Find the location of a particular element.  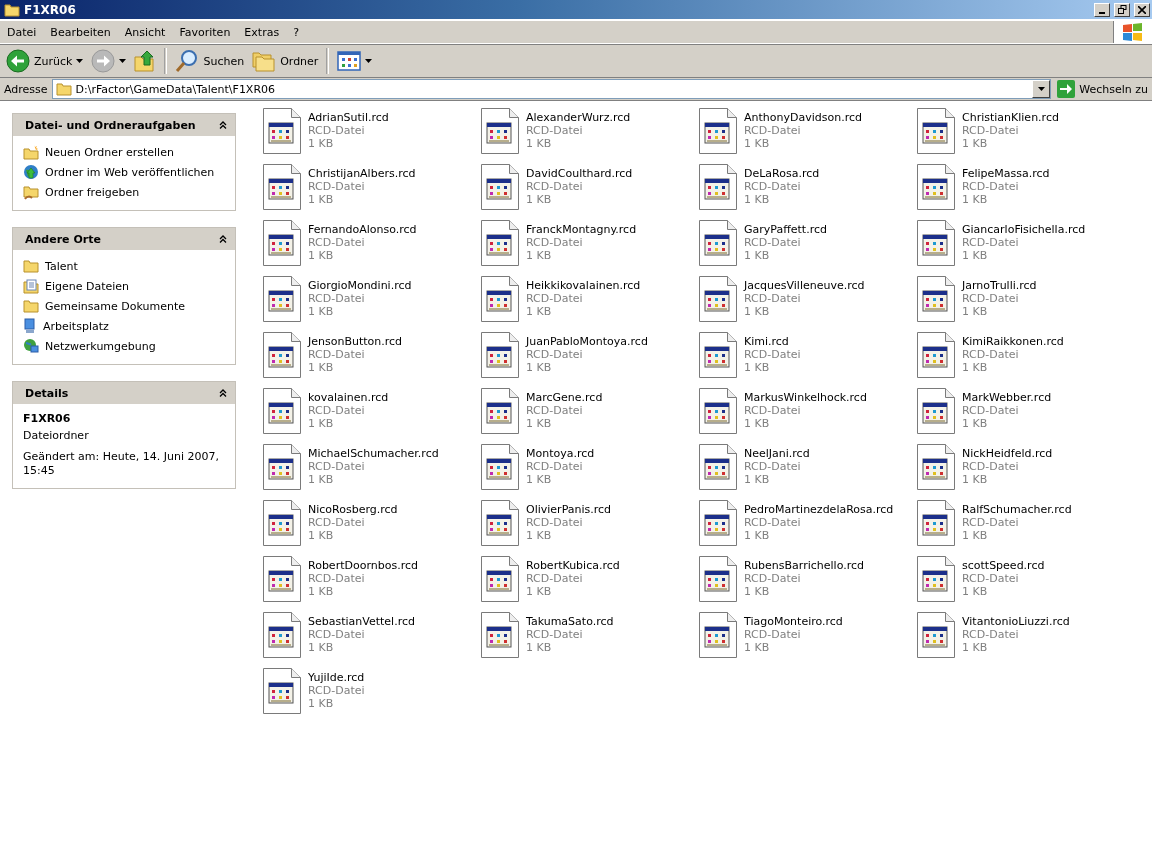

file-name: GiorgioMondini.rcd is located at coordinates (360, 285).